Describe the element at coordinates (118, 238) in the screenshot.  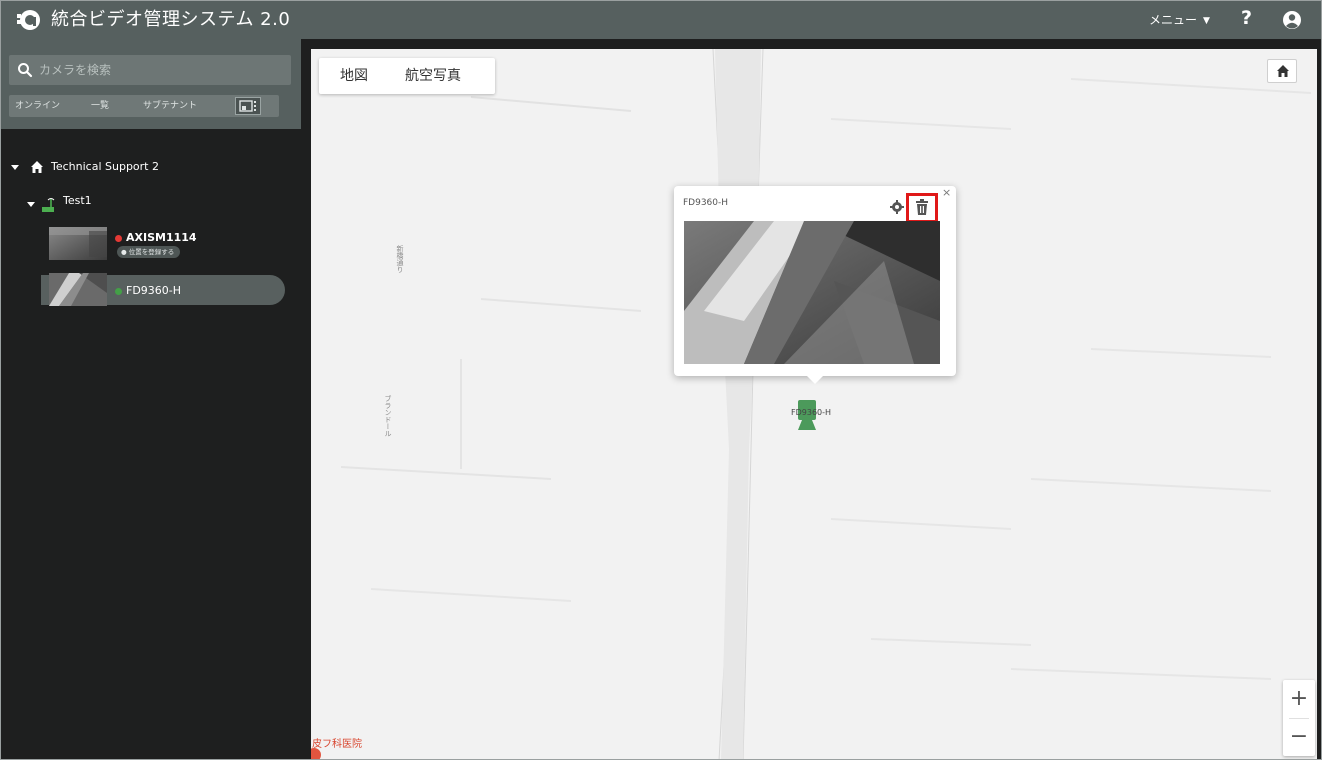
I see `status-offline-dot` at that location.